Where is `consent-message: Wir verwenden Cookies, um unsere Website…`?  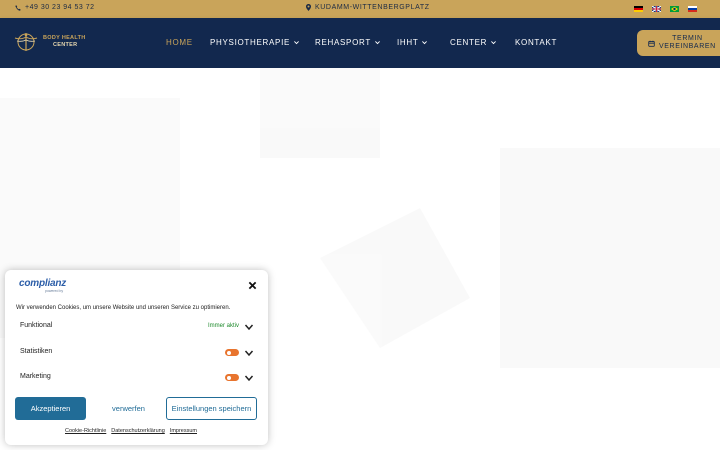
consent-message: Wir verwenden Cookies, um unsere Website… is located at coordinates (123, 308).